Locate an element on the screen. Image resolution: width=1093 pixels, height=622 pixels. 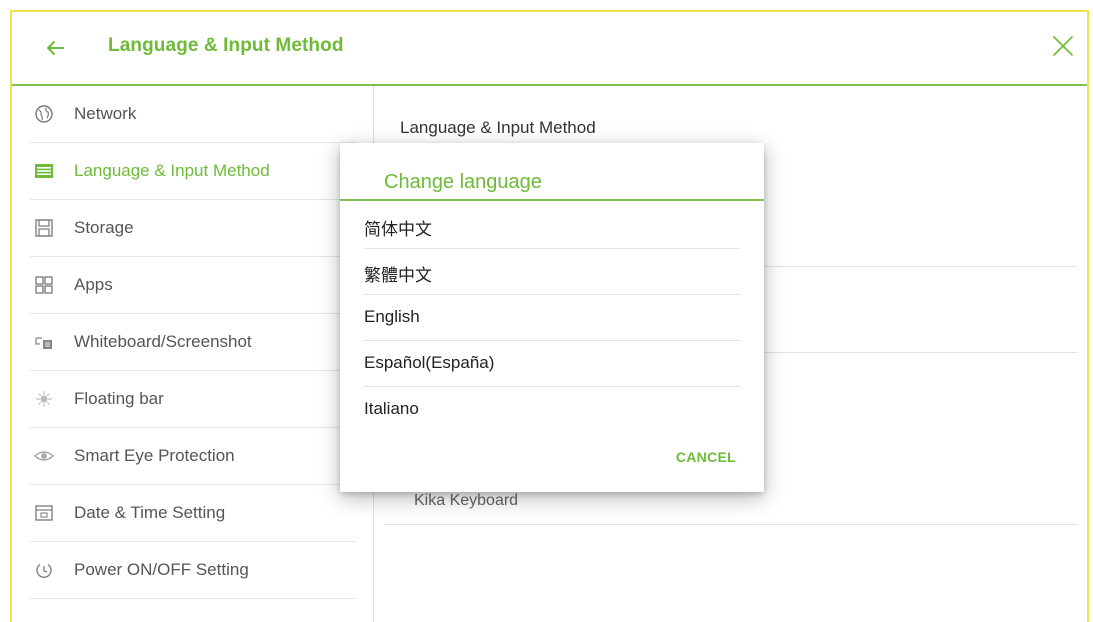
language-option-label: 简体中文 is located at coordinates (398, 229).